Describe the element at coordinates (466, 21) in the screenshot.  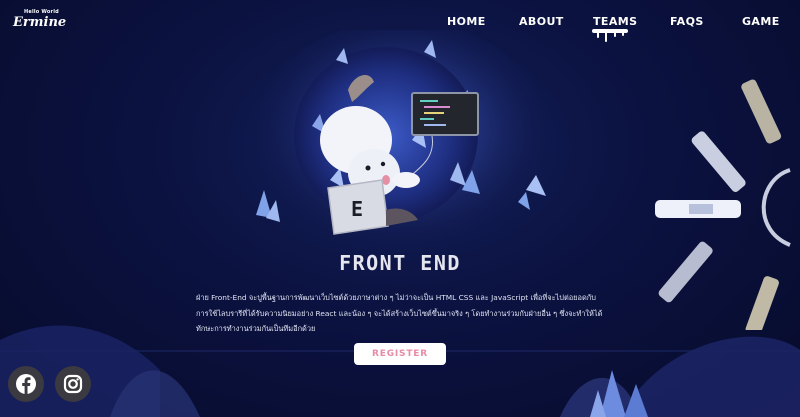
I see `nav-home: HOME` at that location.